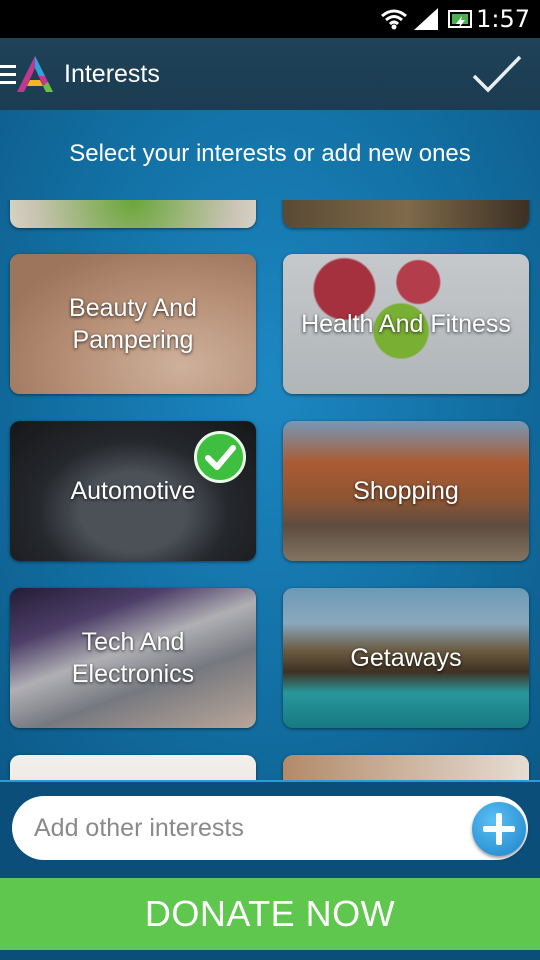  I want to click on instruction-text: Select your interests or add new ones, so click(270, 153).